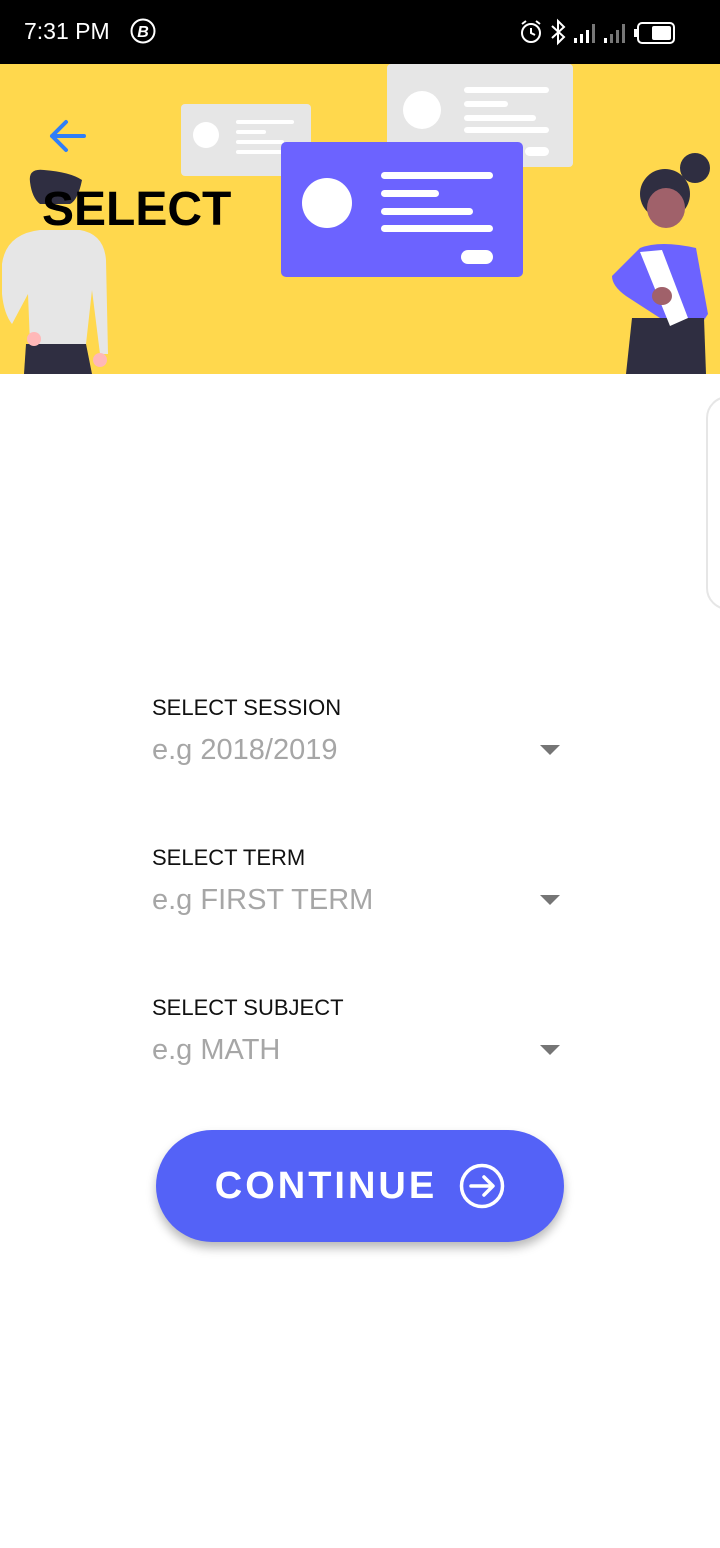 Image resolution: width=720 pixels, height=1548 pixels. I want to click on subject-field: SELECT SUBJECT e.g MATH, so click(360, 1031).